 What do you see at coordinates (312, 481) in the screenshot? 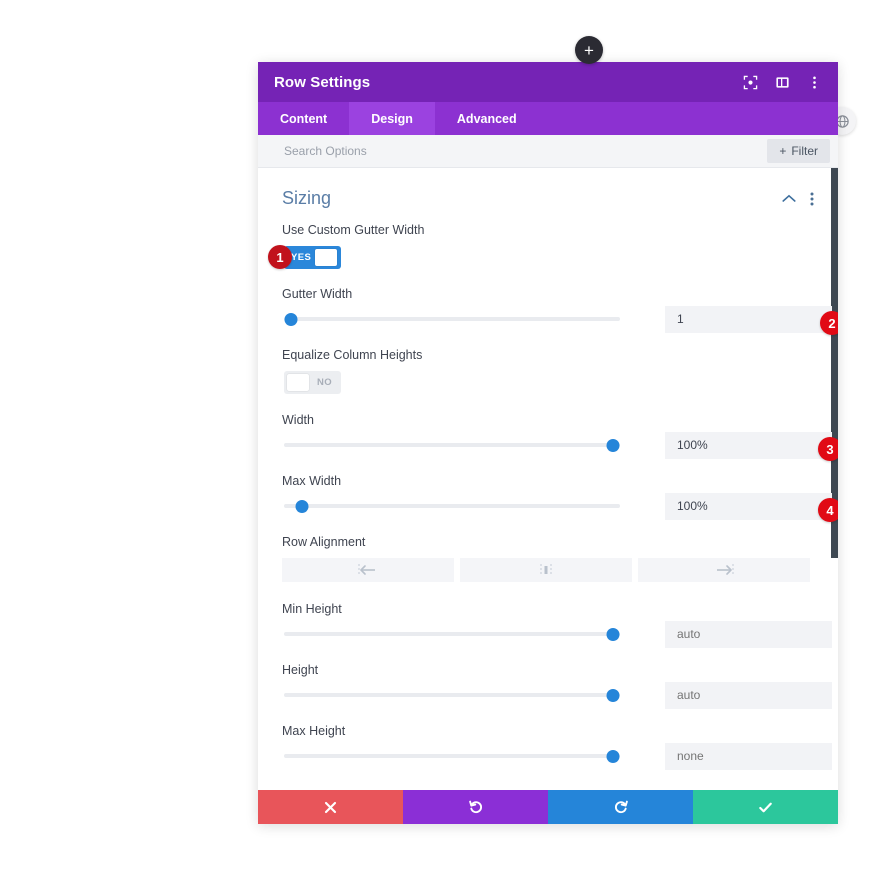
I see `field-label: Max Width` at bounding box center [312, 481].